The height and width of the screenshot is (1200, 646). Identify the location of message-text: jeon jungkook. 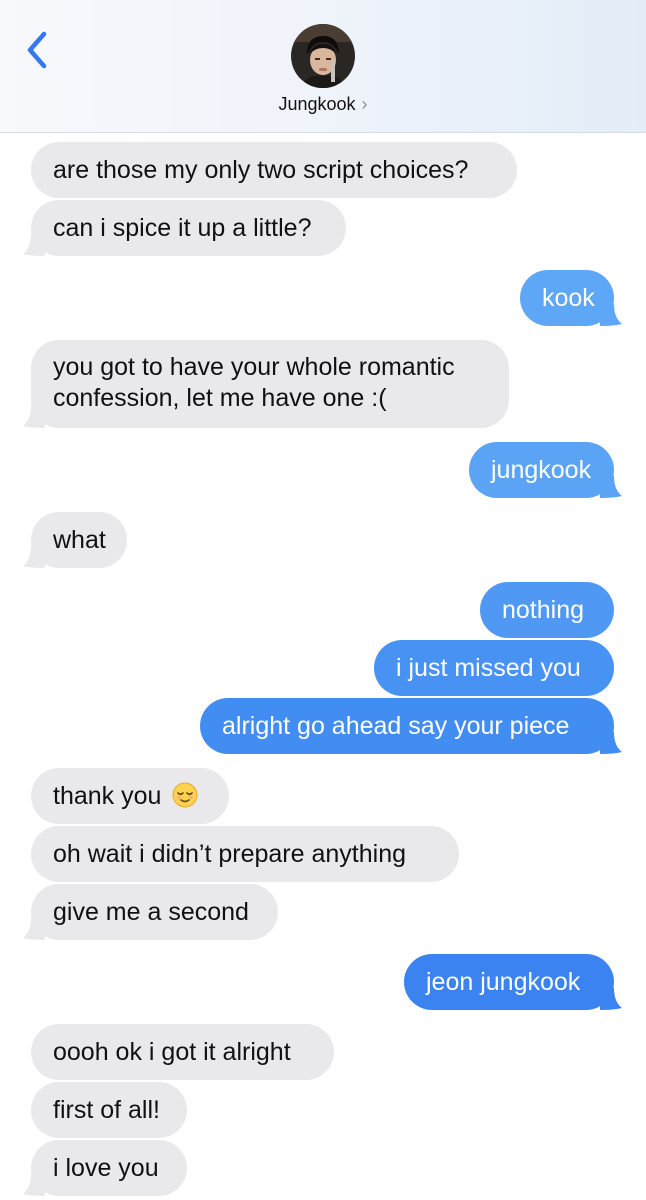
(503, 982).